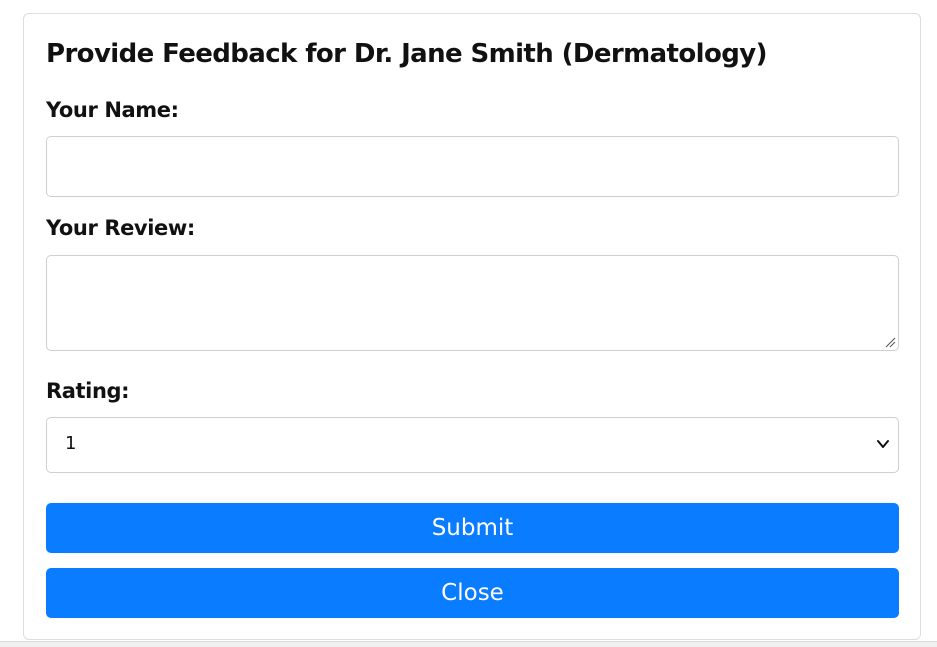  I want to click on resize-handle-icon, so click(890, 342).